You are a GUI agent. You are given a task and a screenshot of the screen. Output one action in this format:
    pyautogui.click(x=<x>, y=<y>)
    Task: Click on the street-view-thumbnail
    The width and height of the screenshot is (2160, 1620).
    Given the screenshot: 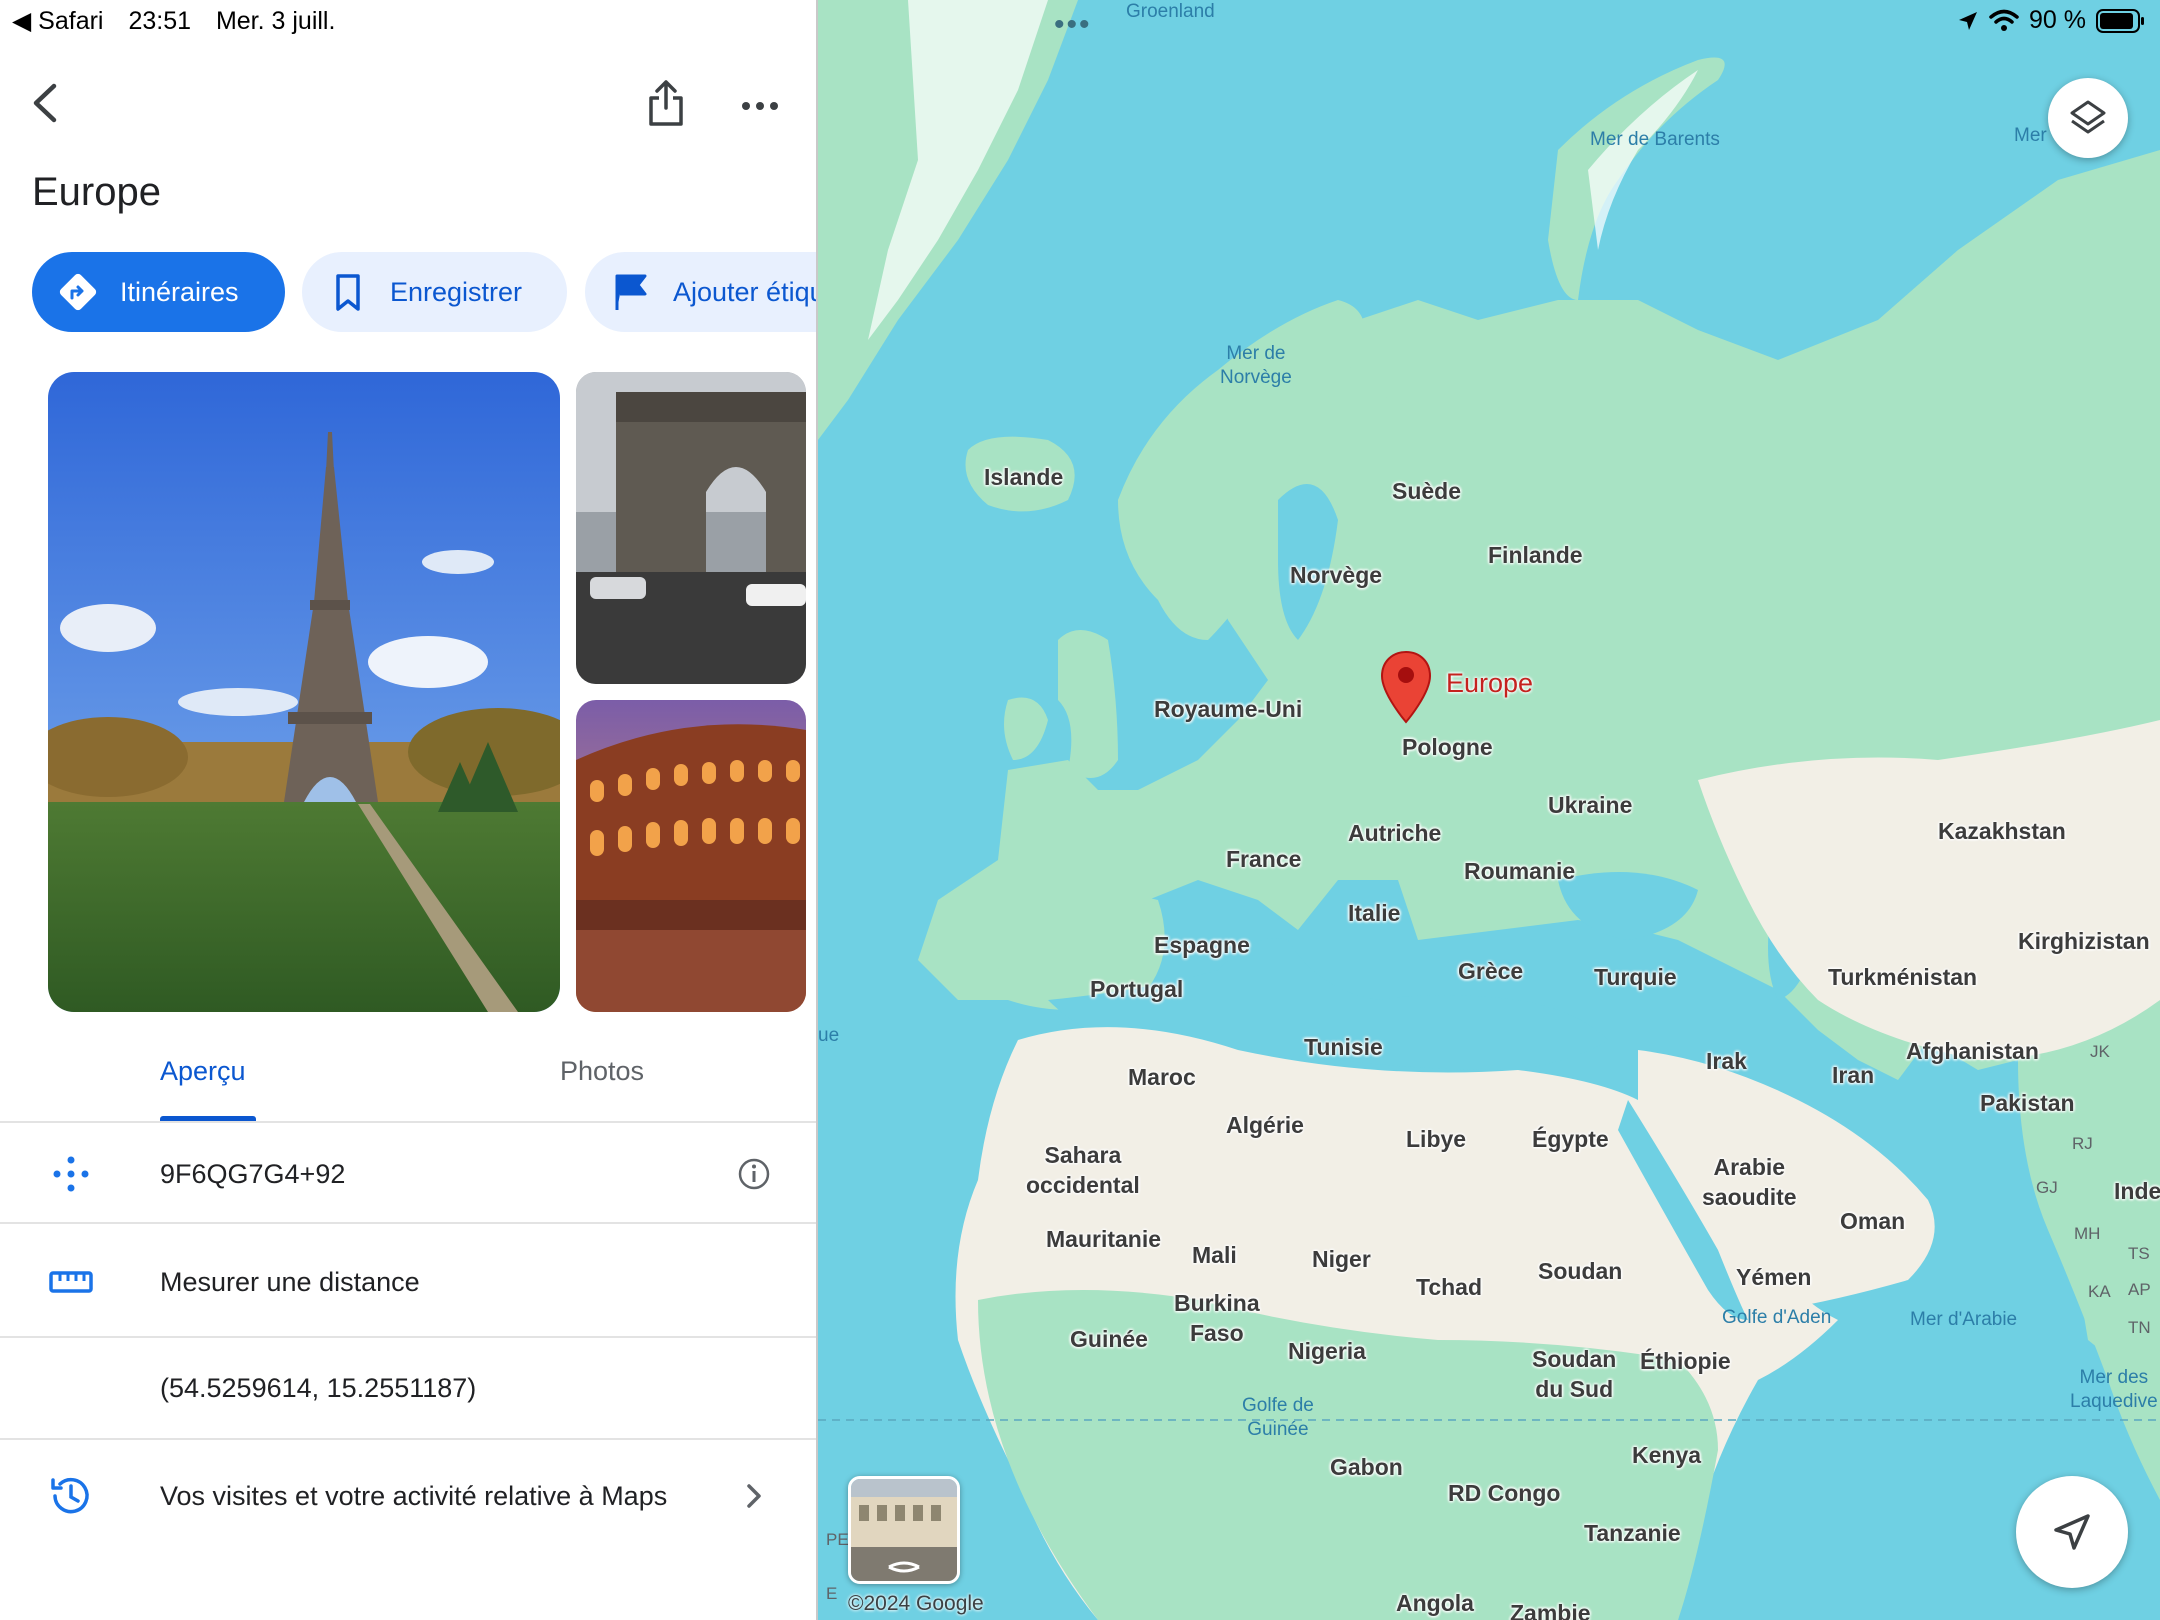 What is the action you would take?
    pyautogui.click(x=904, y=1530)
    